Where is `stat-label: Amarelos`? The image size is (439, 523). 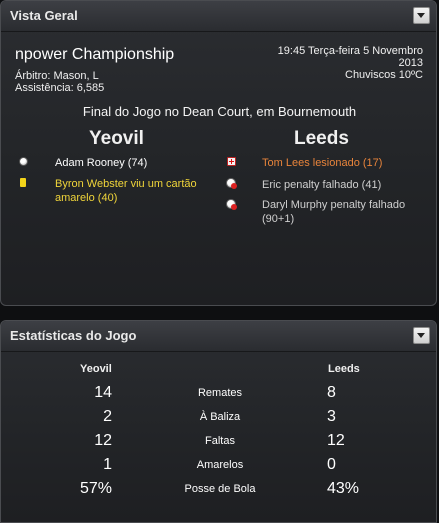
stat-label: Amarelos is located at coordinates (220, 465).